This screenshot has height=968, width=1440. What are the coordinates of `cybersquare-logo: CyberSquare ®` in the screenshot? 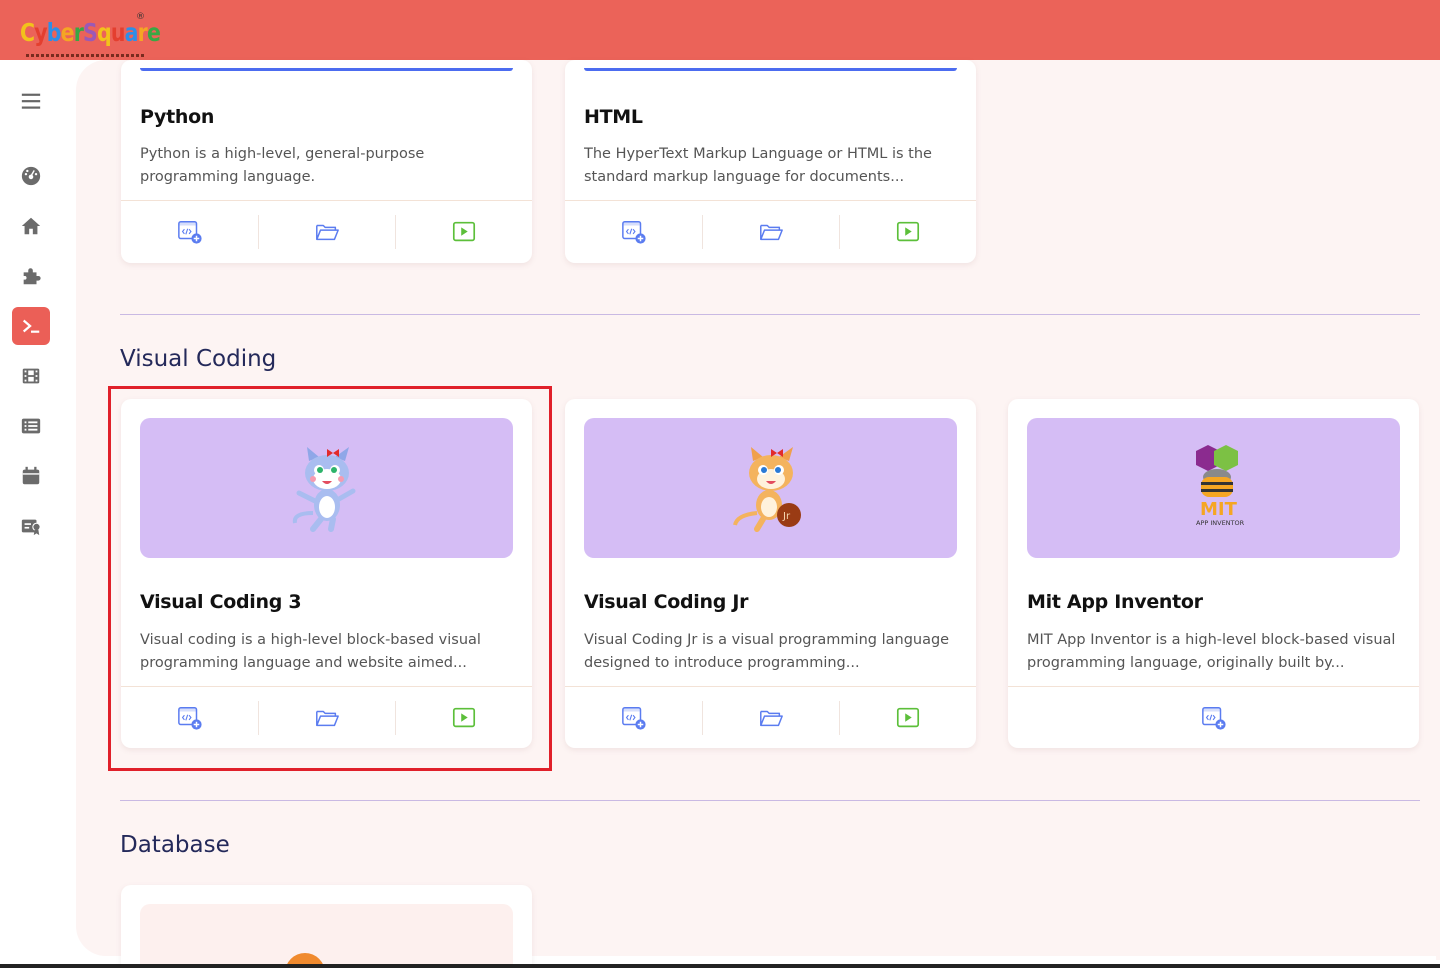 It's located at (89, 35).